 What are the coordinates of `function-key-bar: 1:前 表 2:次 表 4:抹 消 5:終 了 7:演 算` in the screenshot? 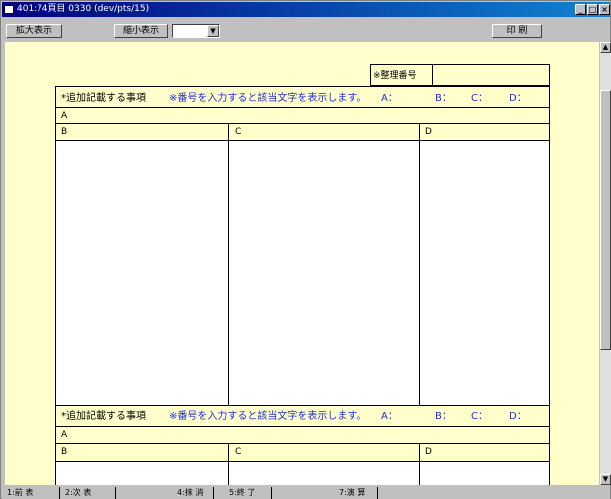 It's located at (306, 492).